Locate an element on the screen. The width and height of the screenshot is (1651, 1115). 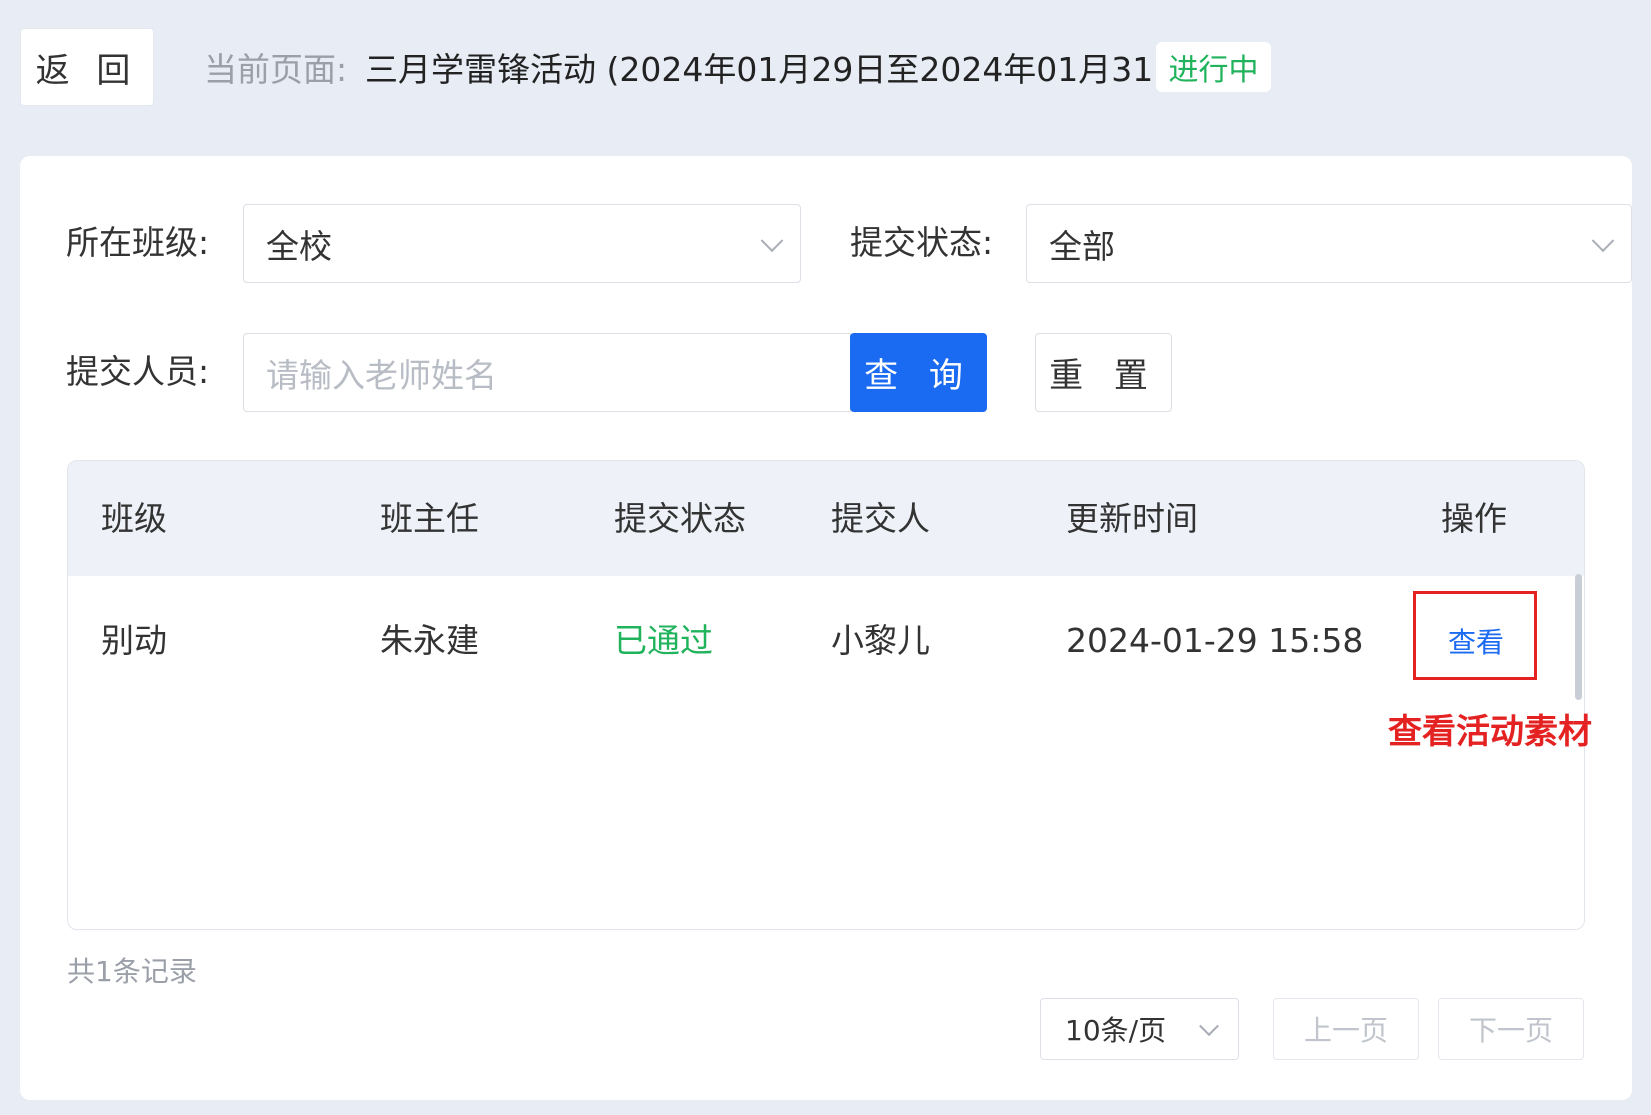
prev-page-button: 上一页 is located at coordinates (1346, 1029).